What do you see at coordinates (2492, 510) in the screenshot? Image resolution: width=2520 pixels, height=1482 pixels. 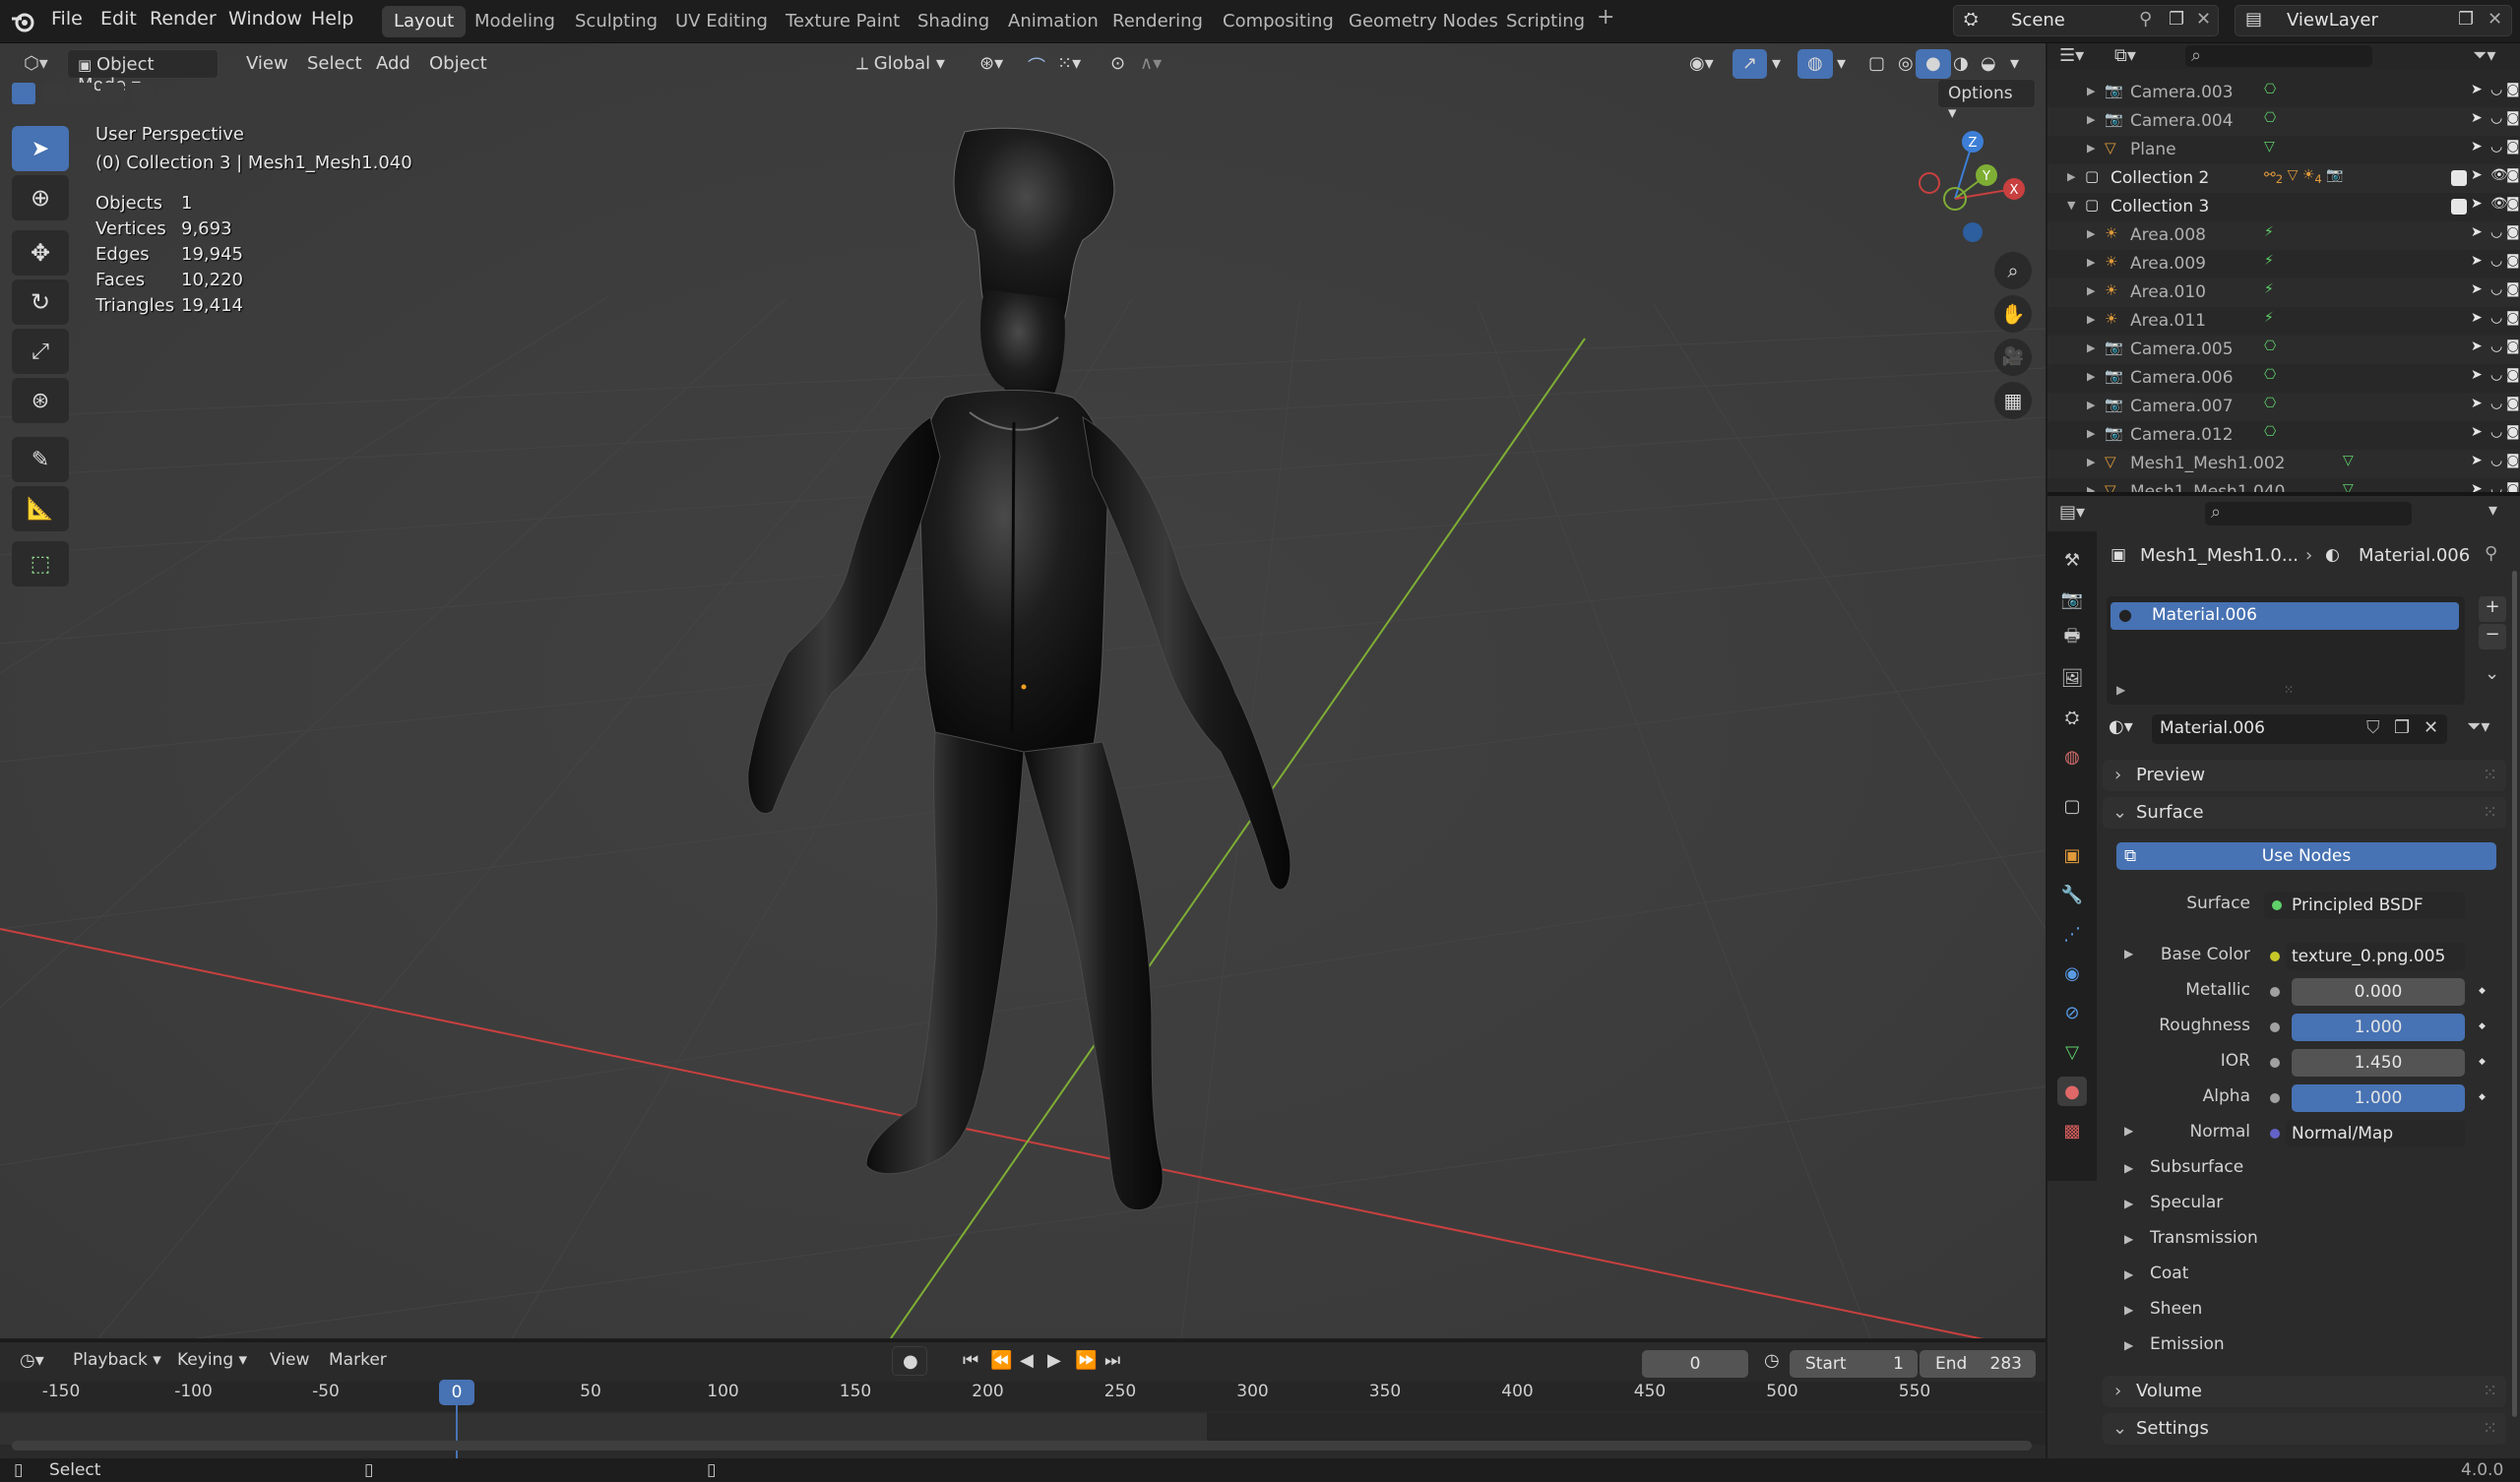 I see `properties-menu-icon: ▾` at bounding box center [2492, 510].